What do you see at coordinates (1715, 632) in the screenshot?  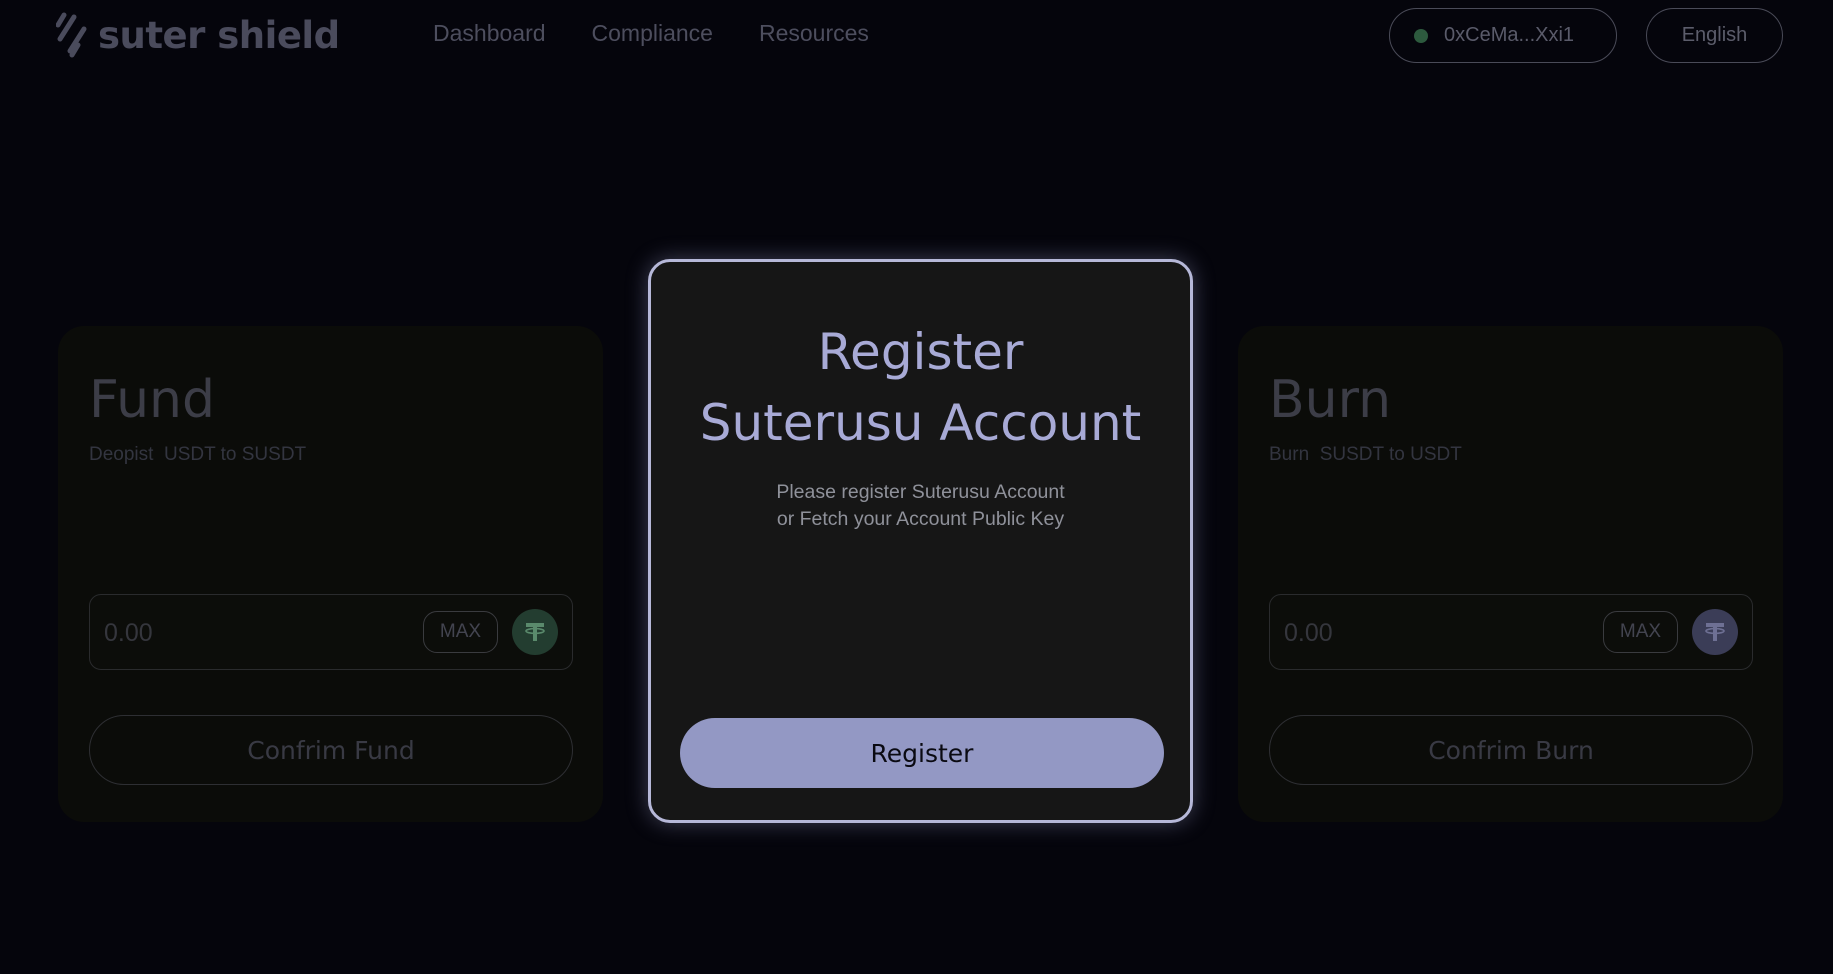 I see `susdt-icon` at bounding box center [1715, 632].